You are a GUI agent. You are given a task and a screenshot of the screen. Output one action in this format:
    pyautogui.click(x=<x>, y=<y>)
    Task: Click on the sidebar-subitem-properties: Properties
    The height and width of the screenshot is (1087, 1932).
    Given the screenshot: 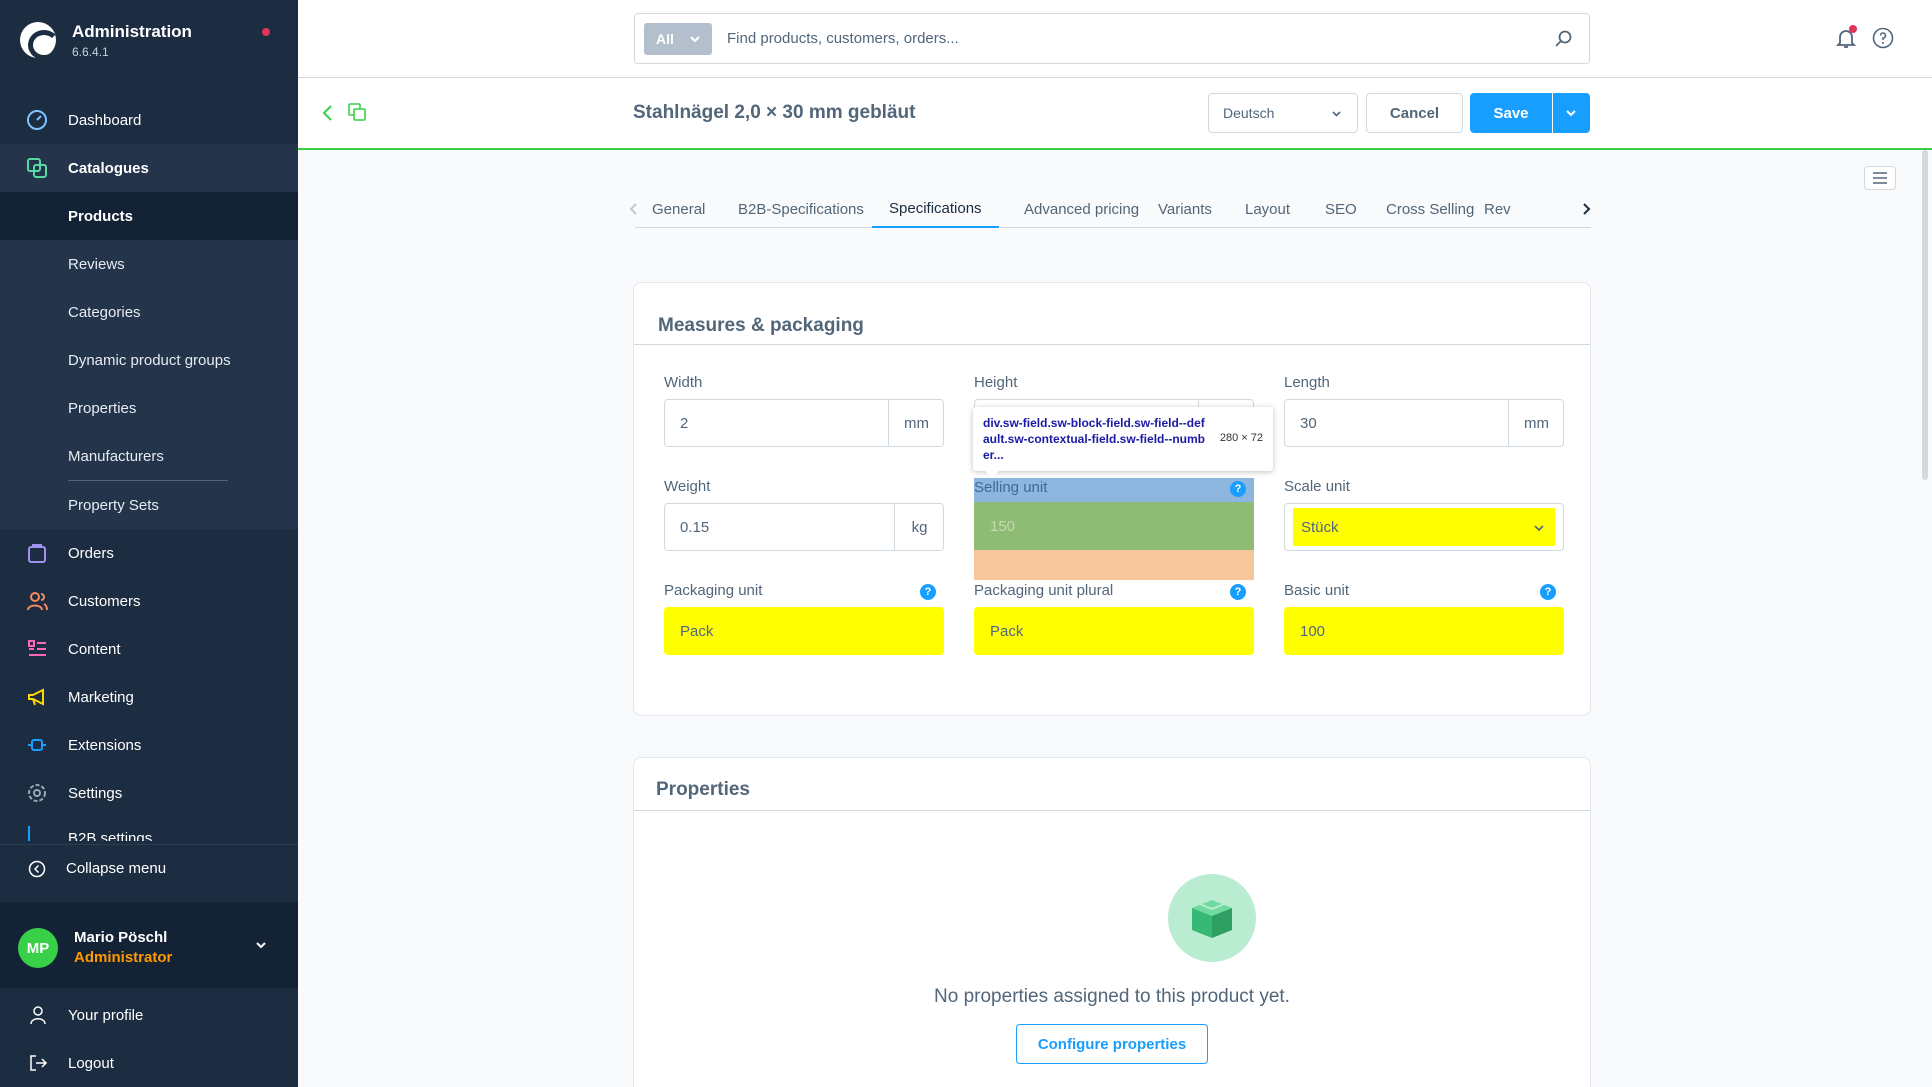 What is the action you would take?
    pyautogui.click(x=149, y=408)
    